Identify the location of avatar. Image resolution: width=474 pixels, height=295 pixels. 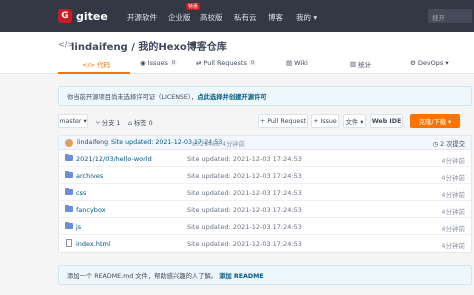
(69, 143).